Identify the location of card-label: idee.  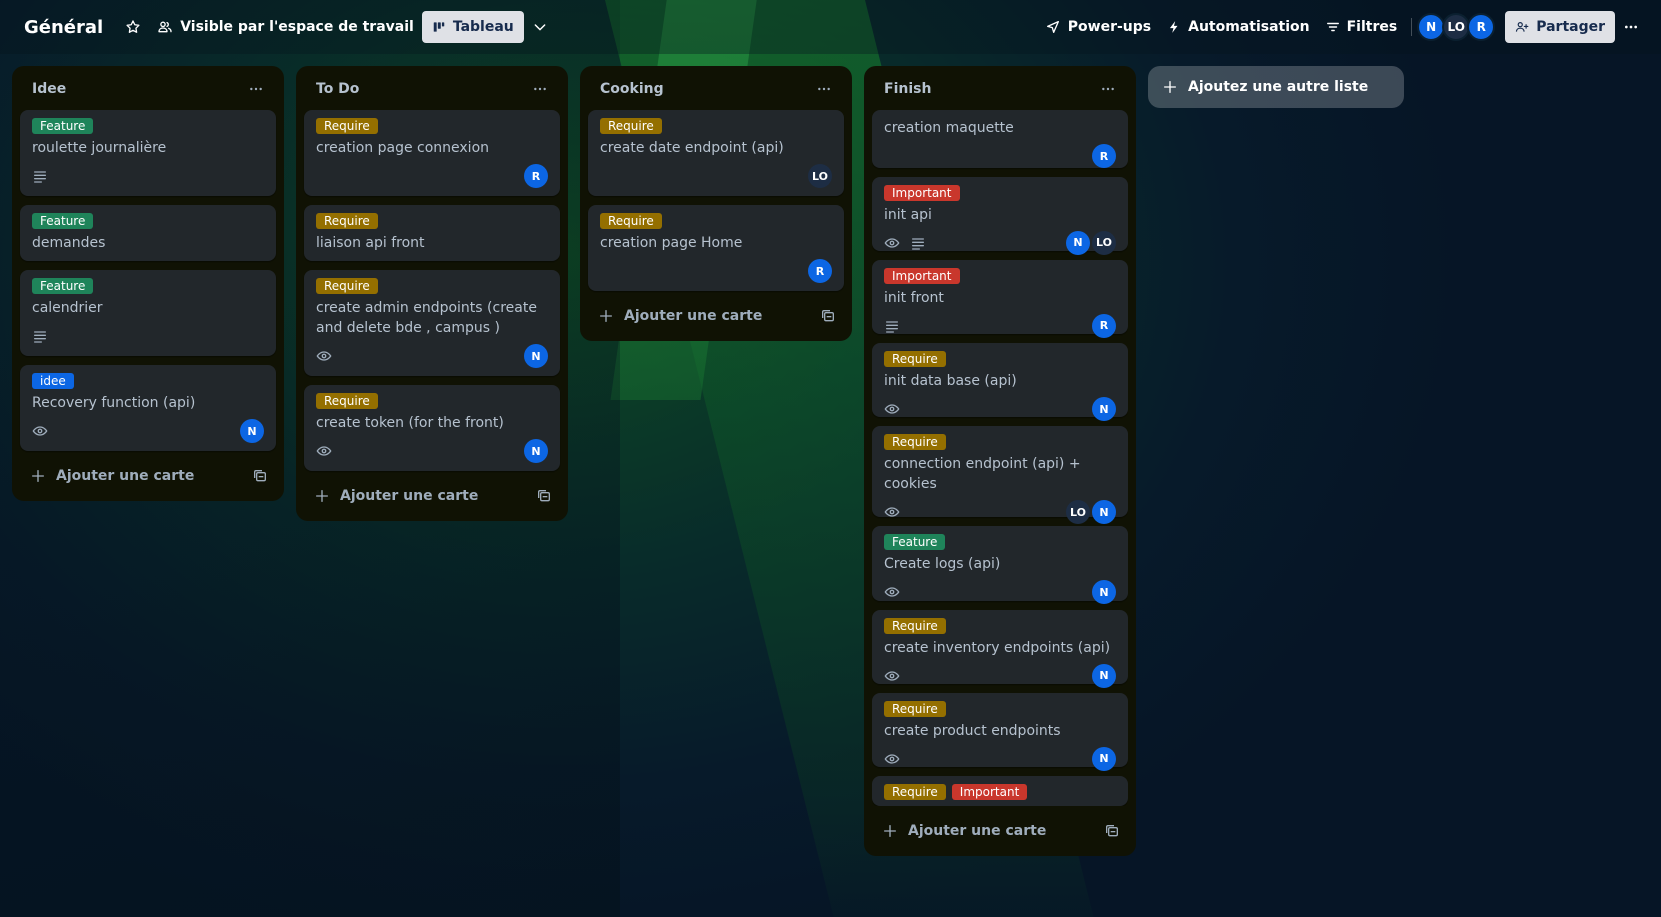
(53, 381).